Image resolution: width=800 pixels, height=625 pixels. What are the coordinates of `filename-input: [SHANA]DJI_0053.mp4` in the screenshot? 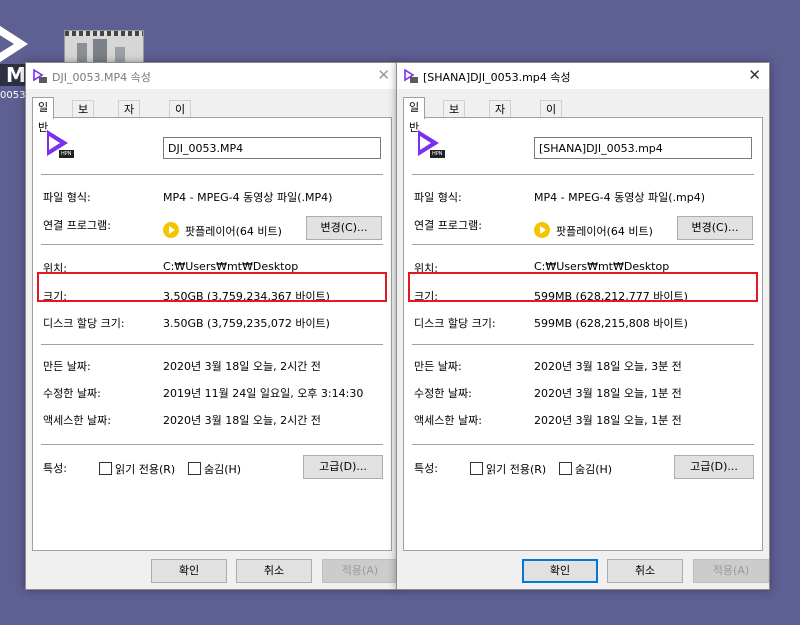 It's located at (643, 148).